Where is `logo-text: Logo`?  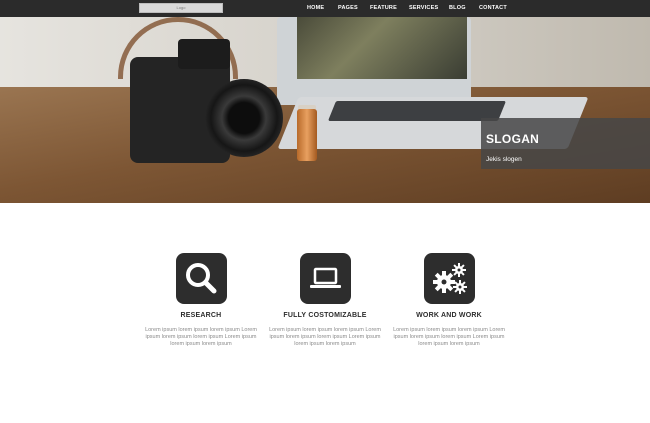 logo-text: Logo is located at coordinates (181, 7).